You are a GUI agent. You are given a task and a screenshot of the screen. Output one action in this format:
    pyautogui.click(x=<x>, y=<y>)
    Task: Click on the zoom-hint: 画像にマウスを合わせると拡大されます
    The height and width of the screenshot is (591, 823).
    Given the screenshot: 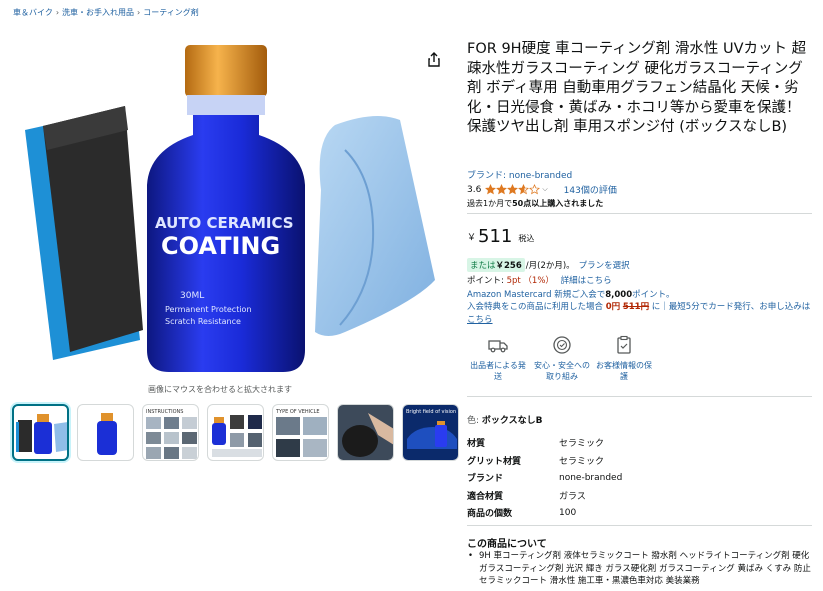 What is the action you would take?
    pyautogui.click(x=220, y=389)
    